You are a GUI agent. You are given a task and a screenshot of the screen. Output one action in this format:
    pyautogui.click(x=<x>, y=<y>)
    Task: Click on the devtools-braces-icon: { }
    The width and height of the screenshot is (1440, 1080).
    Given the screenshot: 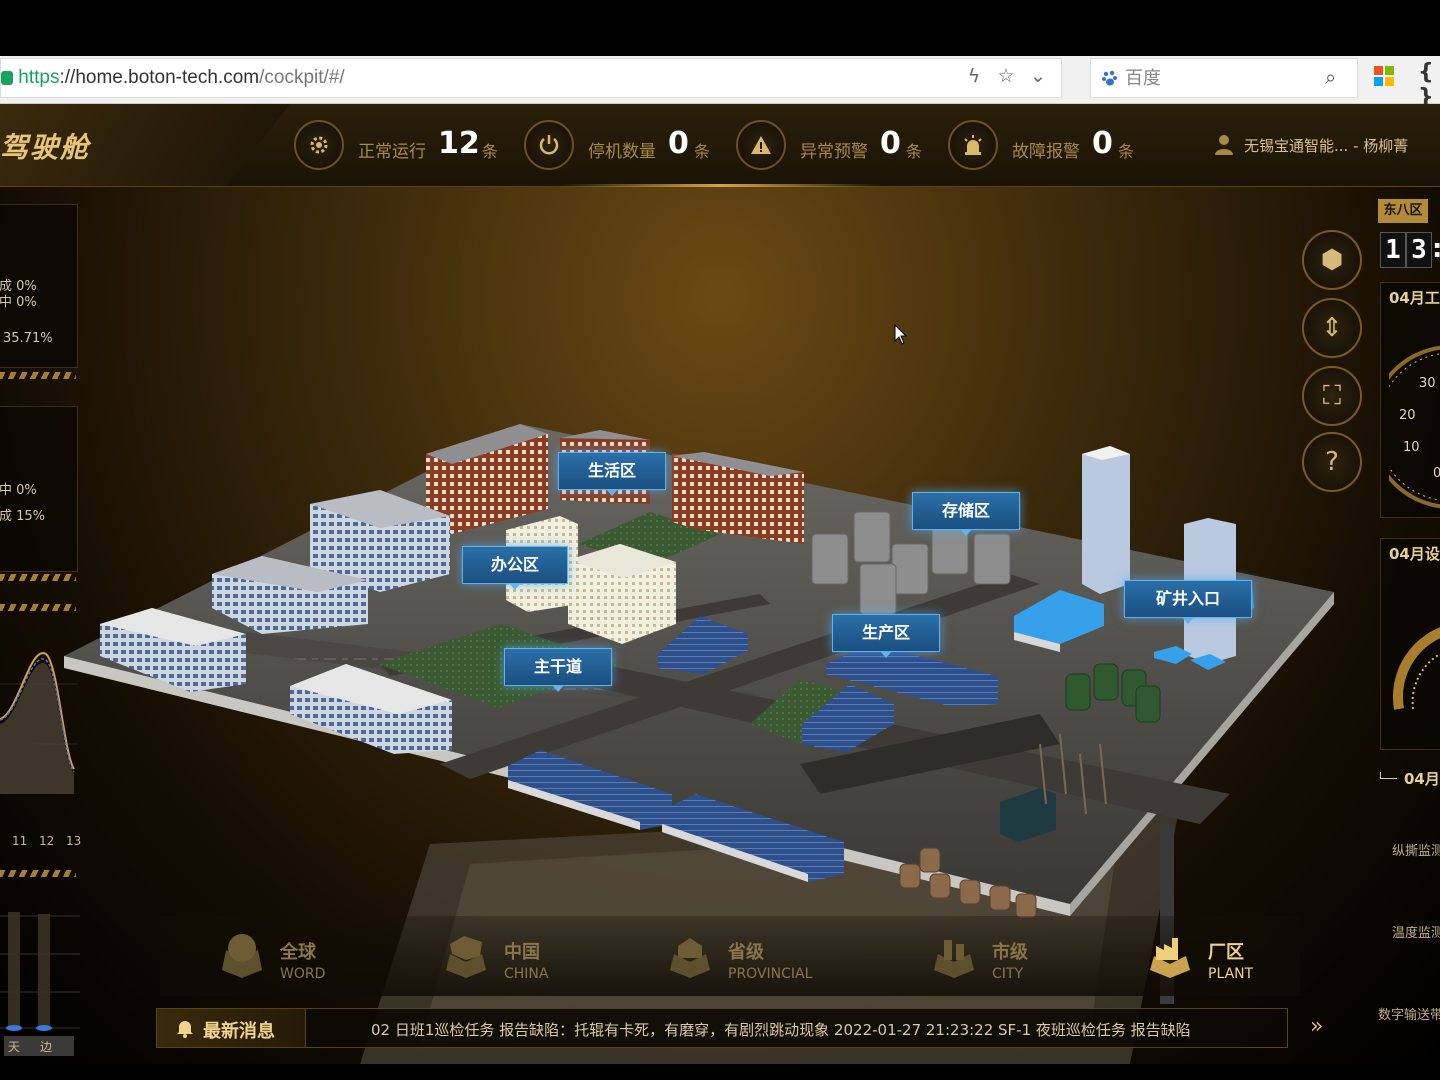 What is the action you would take?
    pyautogui.click(x=1429, y=85)
    